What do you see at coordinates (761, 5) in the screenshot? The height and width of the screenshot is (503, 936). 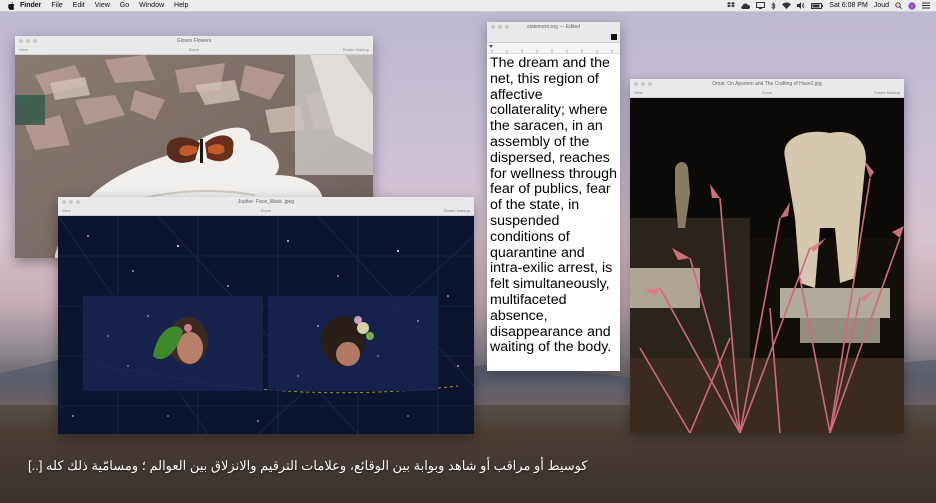 I see `display-icon` at bounding box center [761, 5].